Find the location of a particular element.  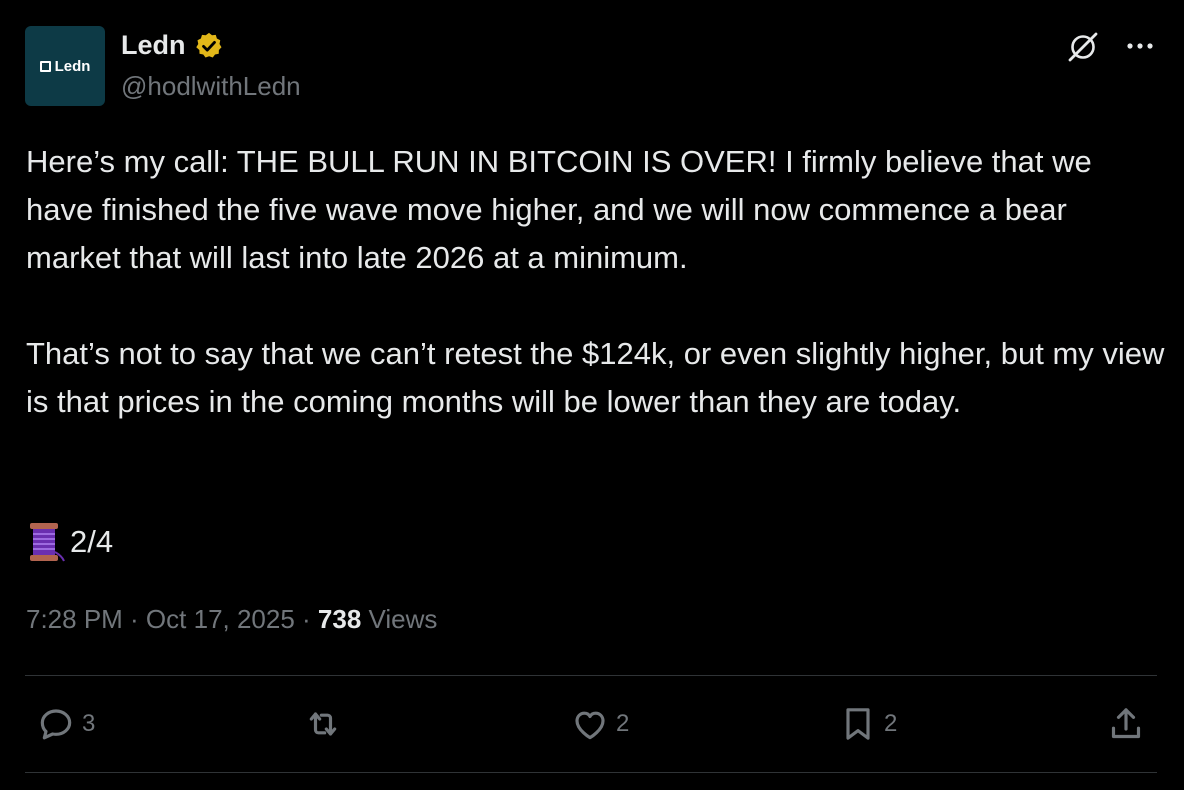

bookmark-button: 2 is located at coordinates (867, 724).